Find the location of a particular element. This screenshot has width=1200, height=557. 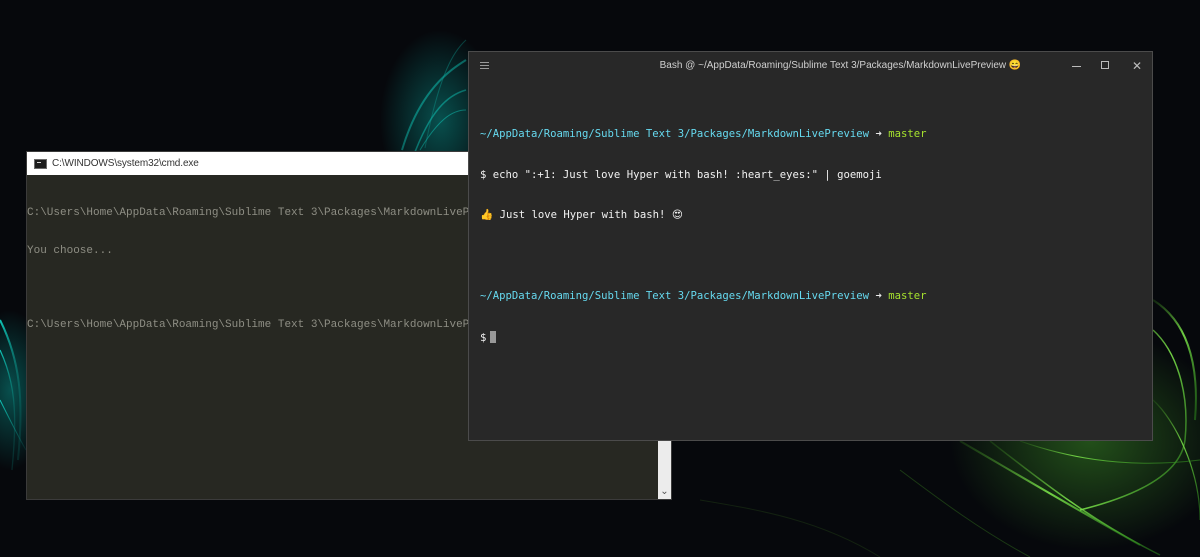

cmd-window-title: C:\WINDOWS\system32\cmd.exe is located at coordinates (125, 163).